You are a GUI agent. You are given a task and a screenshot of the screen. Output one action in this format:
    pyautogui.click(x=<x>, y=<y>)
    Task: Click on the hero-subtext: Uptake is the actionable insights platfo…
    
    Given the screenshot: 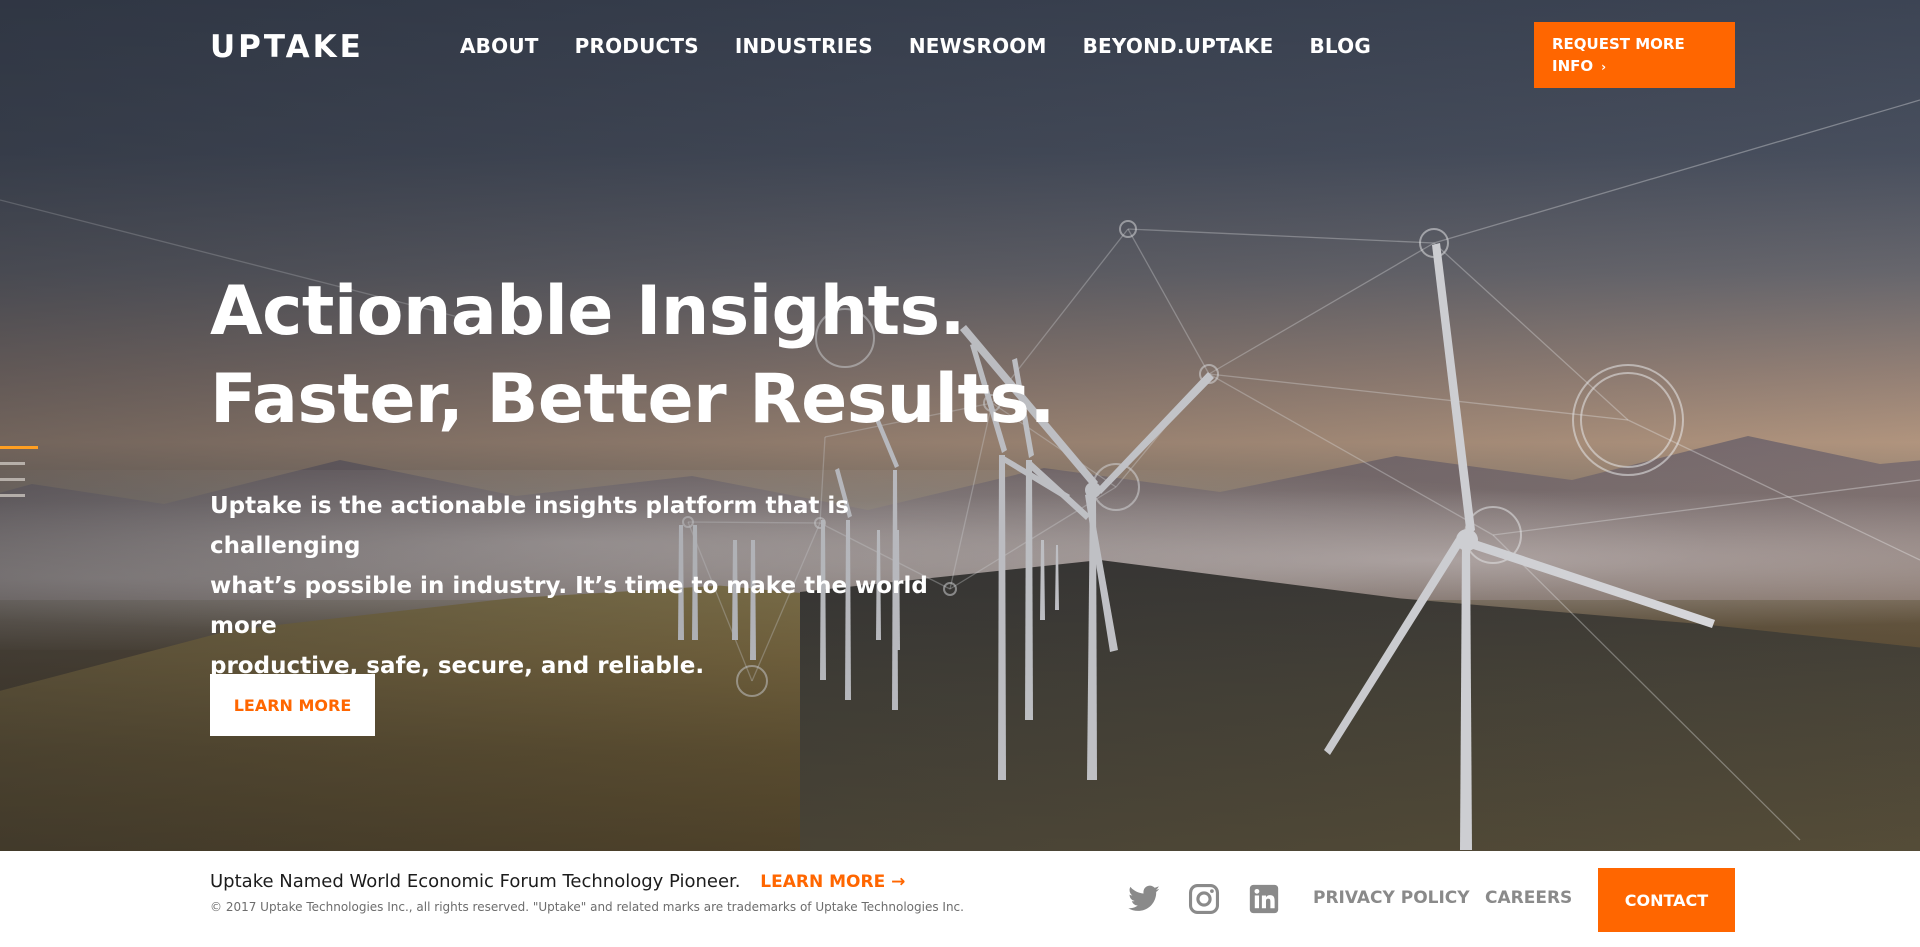 What is the action you would take?
    pyautogui.click(x=605, y=586)
    